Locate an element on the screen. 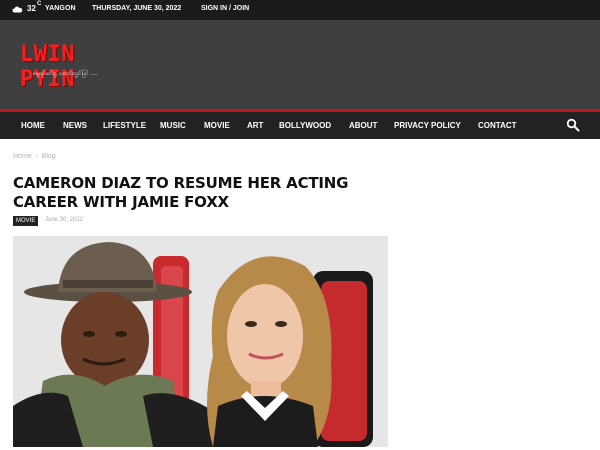 The image size is (600, 450). cloud-icon is located at coordinates (17, 9).